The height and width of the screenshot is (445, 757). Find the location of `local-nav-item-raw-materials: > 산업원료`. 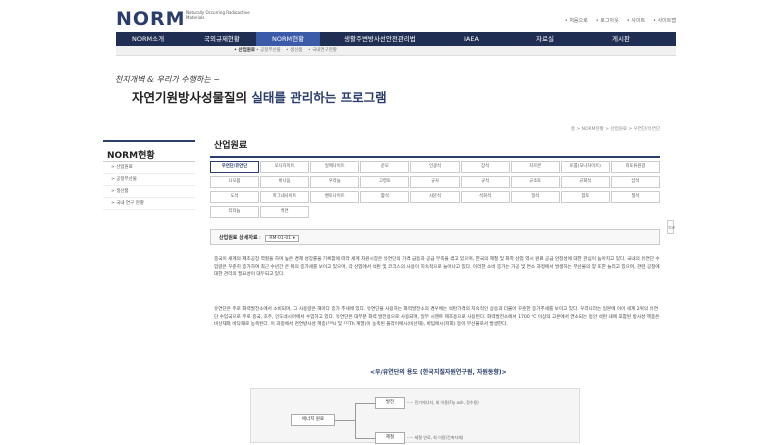

local-nav-item-raw-materials: > 산업원료 is located at coordinates (149, 168).